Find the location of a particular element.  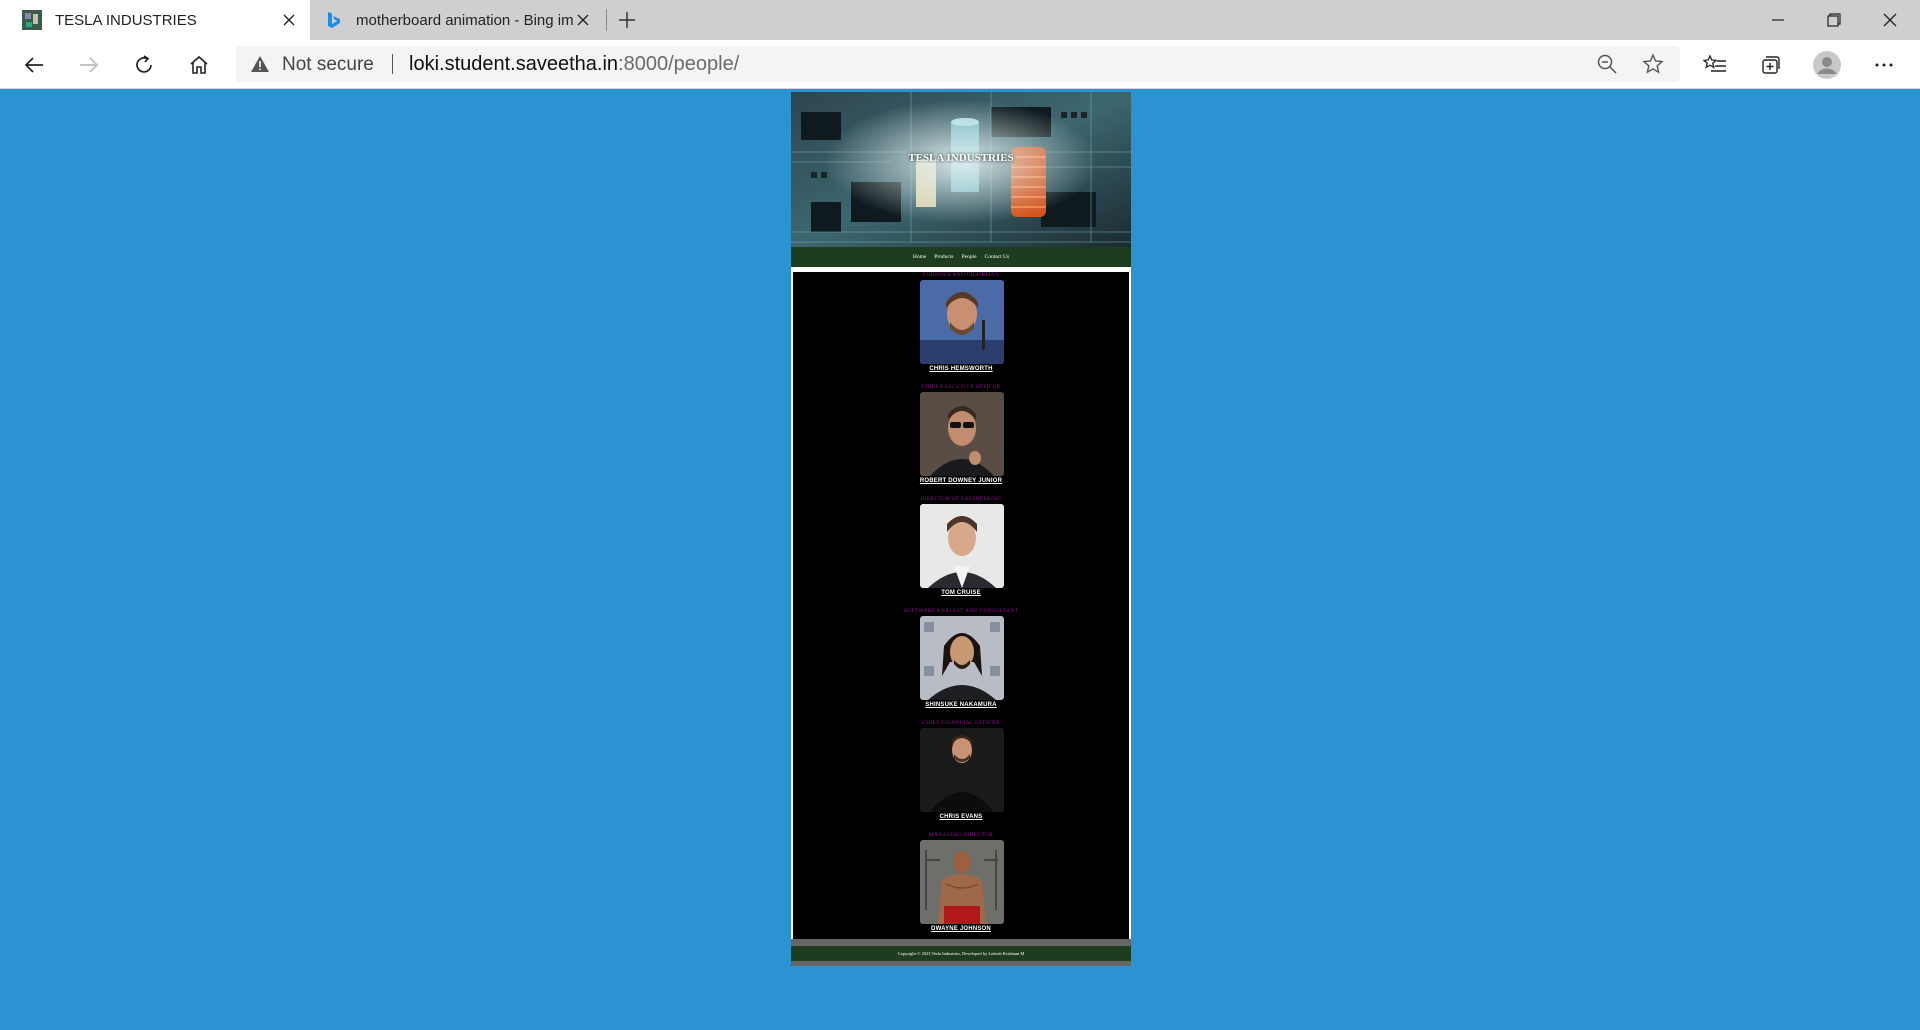

person-card: CHIEF FINANCIAL OFFICER CHRIS EVANS is located at coordinates (961, 776).